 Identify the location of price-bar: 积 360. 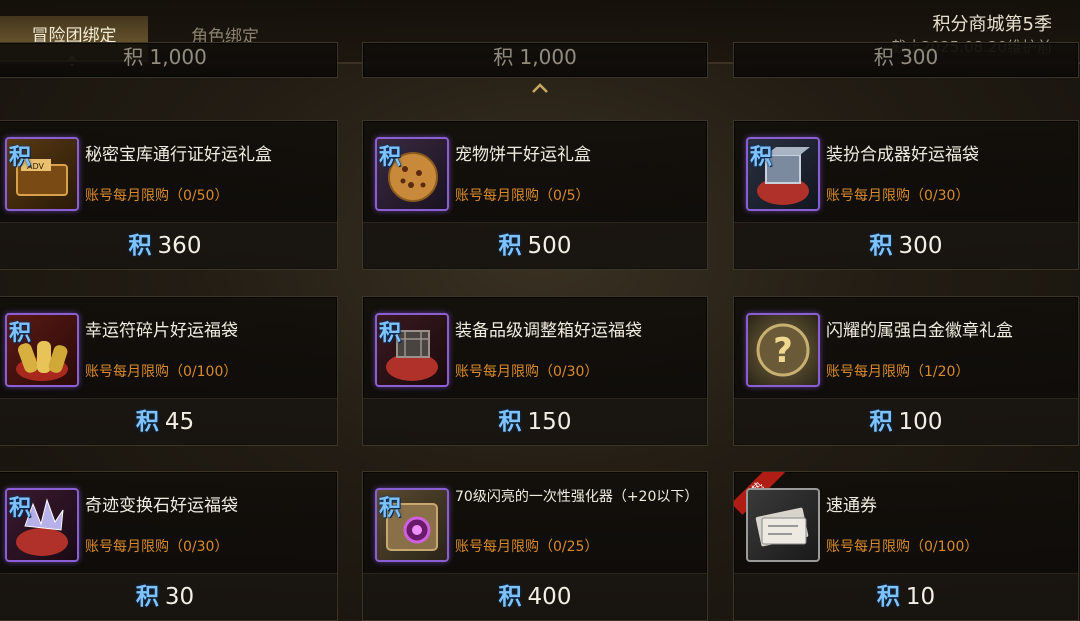
(168, 245).